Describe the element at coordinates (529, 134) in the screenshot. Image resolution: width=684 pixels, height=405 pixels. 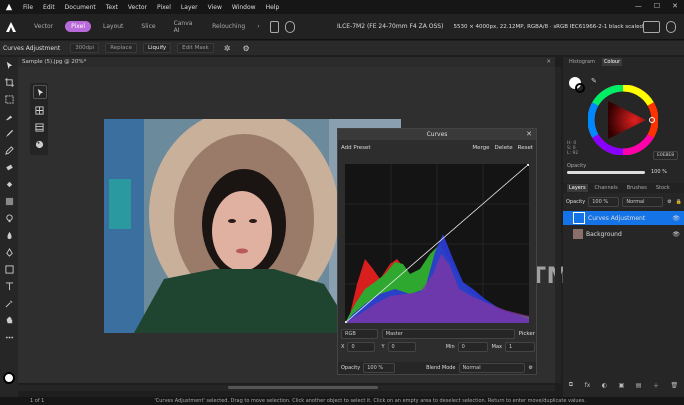
I see `close-icon: ✕` at that location.